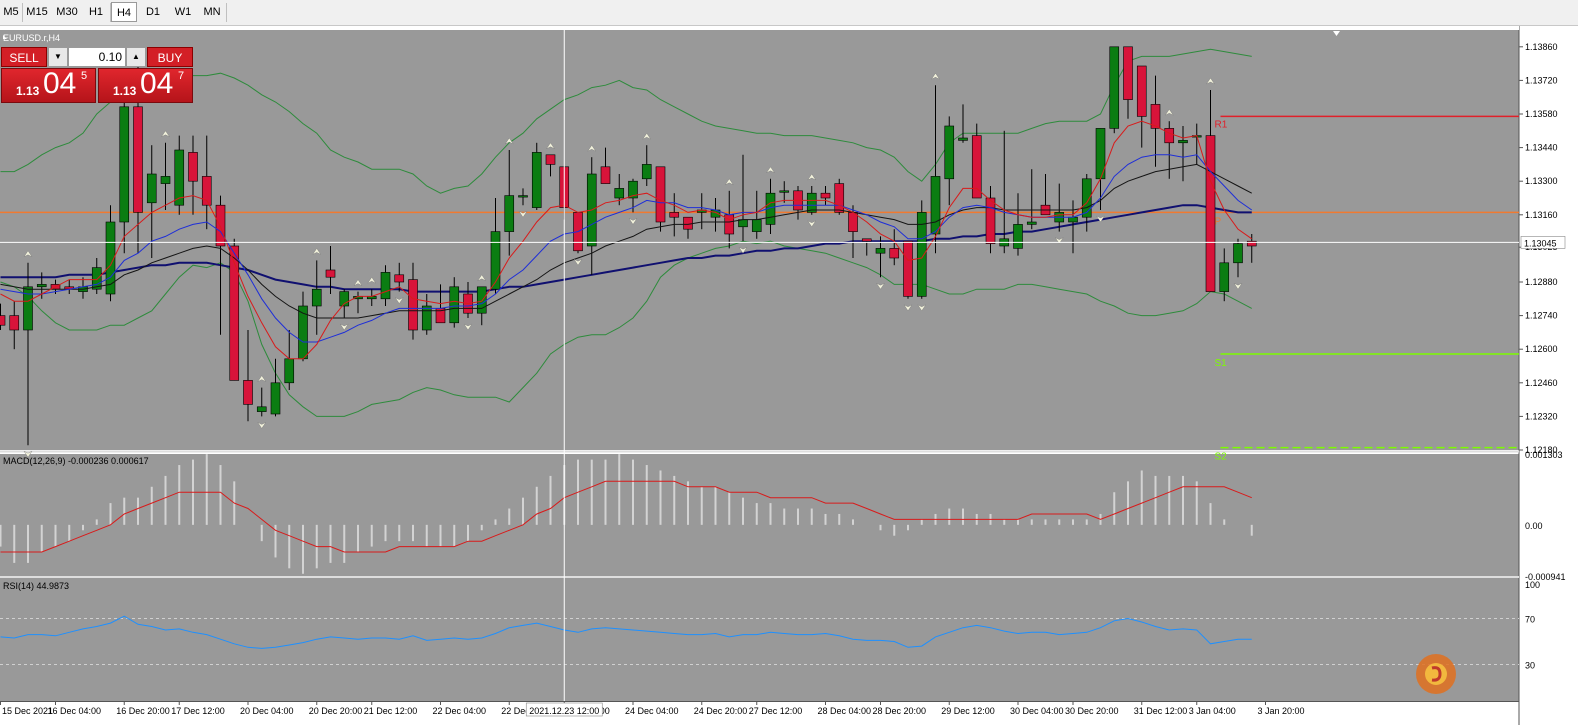 This screenshot has height=725, width=1578. Describe the element at coordinates (759, 28) in the screenshot. I see `top-margin` at that location.